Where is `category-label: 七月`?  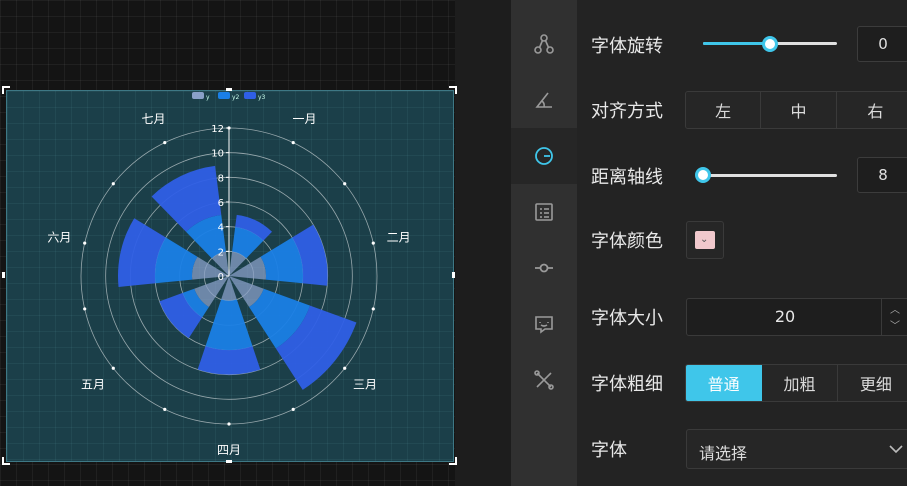 category-label: 七月 is located at coordinates (153, 119).